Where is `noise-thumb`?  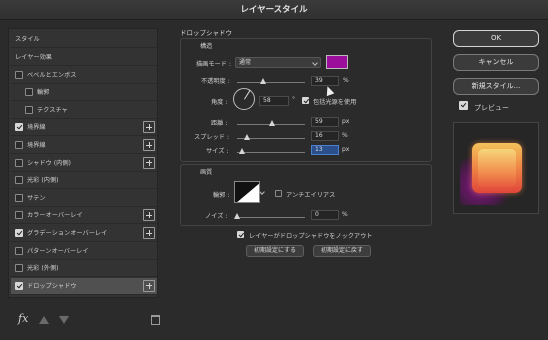
noise-thumb is located at coordinates (236, 216).